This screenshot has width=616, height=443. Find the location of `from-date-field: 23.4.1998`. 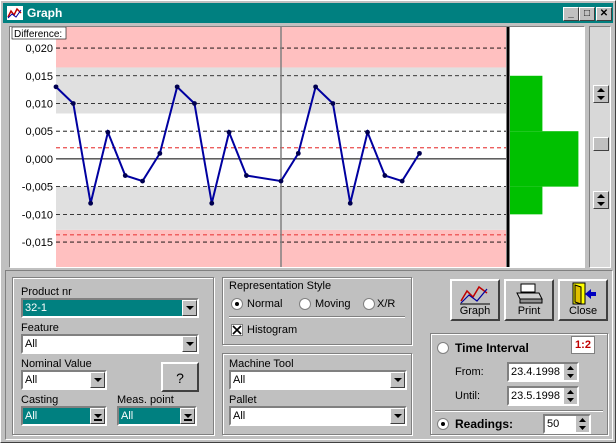

from-date-field: 23.4.1998 is located at coordinates (543, 372).